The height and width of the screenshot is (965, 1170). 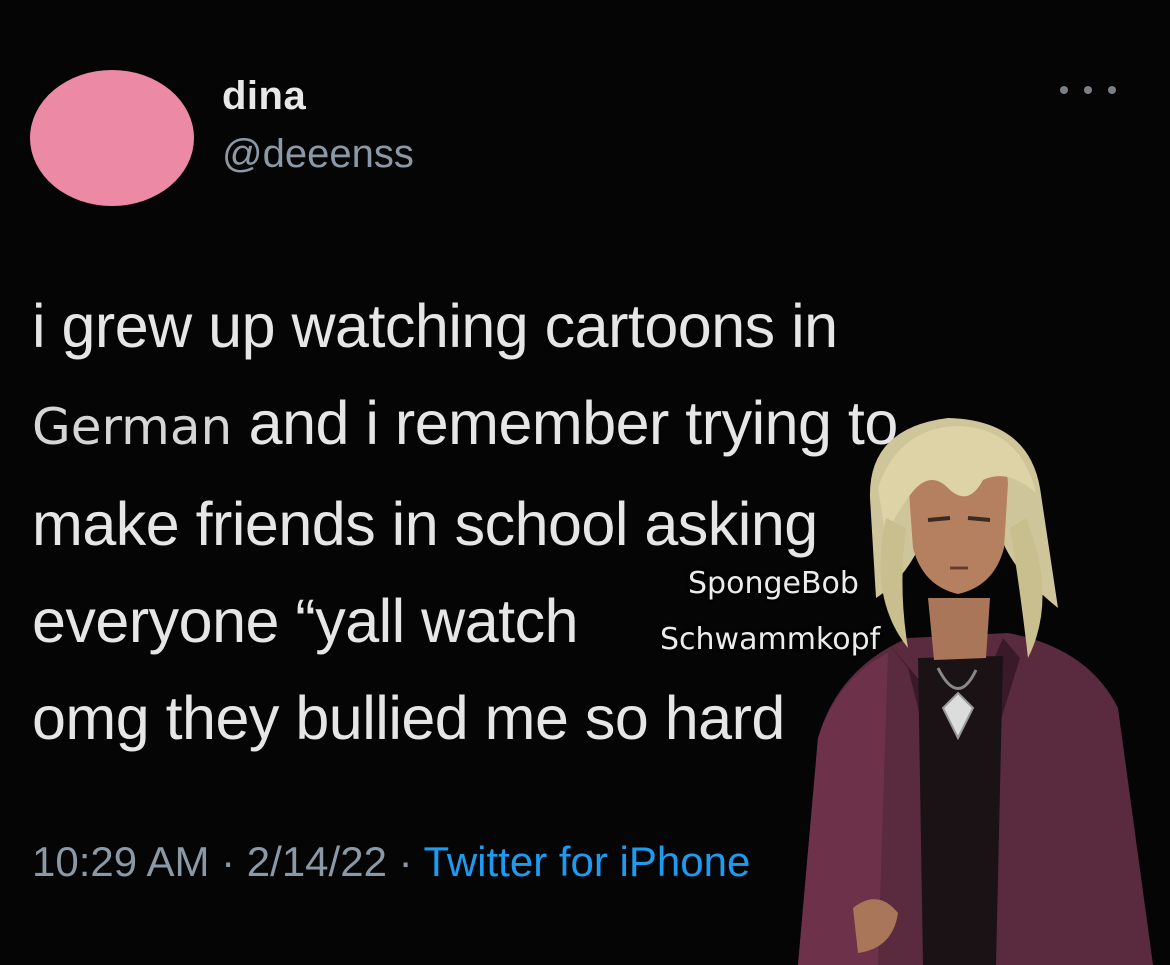 What do you see at coordinates (435, 326) in the screenshot?
I see `tweet-line: i grew up watching cartoons in` at bounding box center [435, 326].